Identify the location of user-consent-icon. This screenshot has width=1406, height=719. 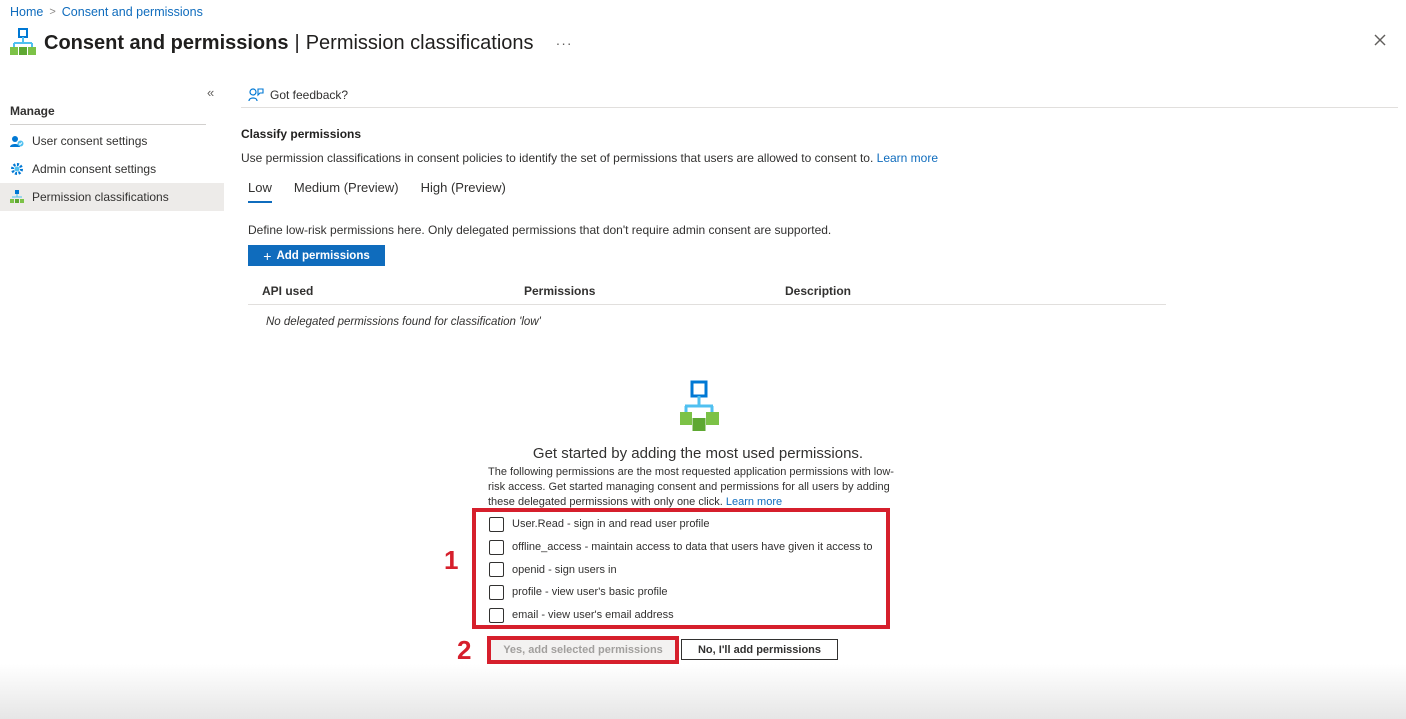
(17, 141).